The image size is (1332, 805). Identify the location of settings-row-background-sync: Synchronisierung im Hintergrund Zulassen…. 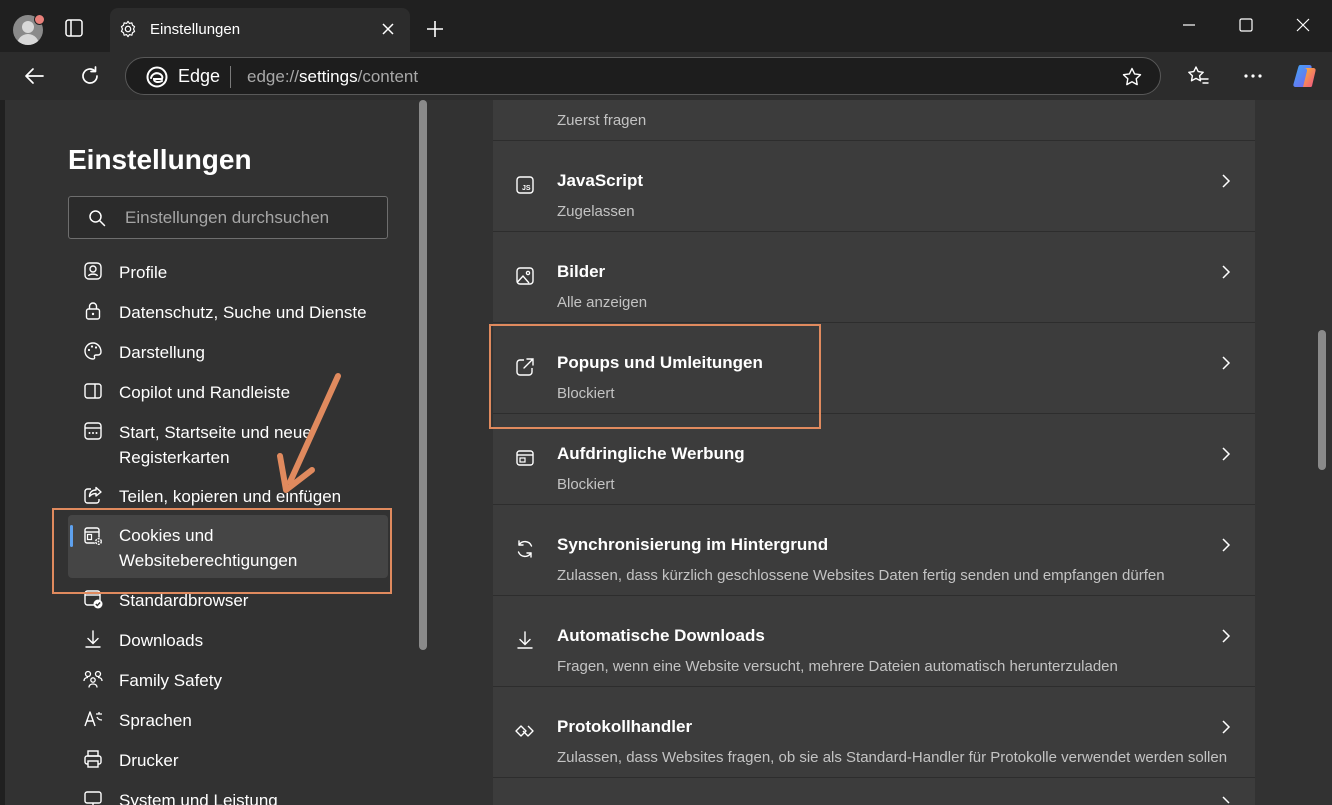
(874, 550).